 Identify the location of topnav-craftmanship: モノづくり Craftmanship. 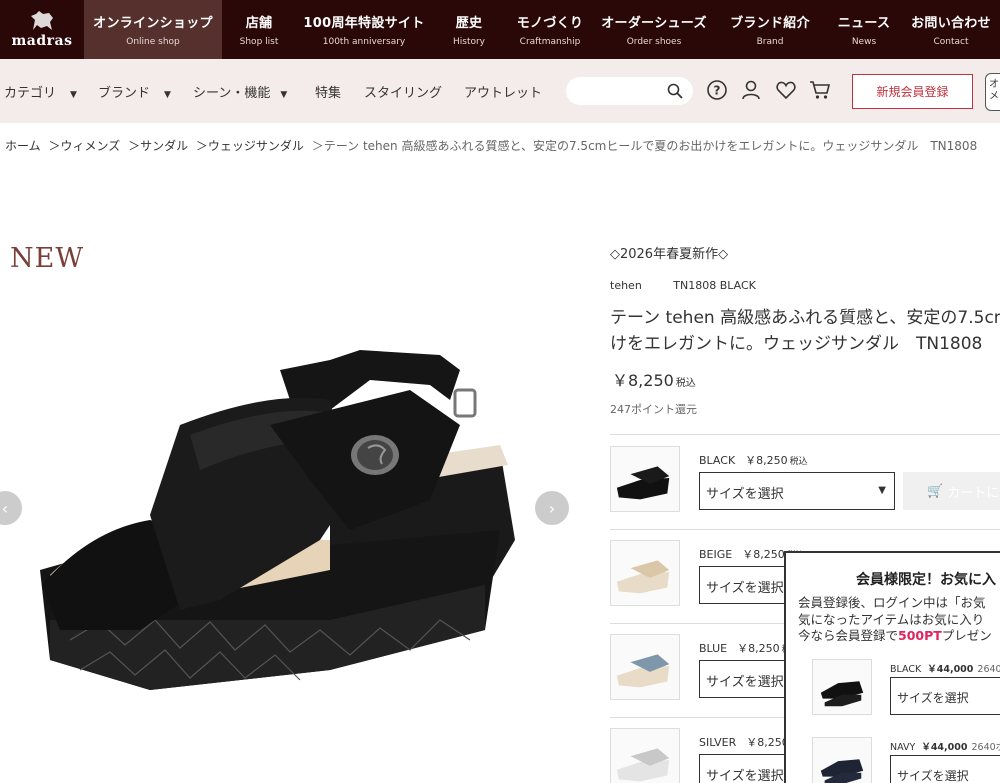
(550, 29).